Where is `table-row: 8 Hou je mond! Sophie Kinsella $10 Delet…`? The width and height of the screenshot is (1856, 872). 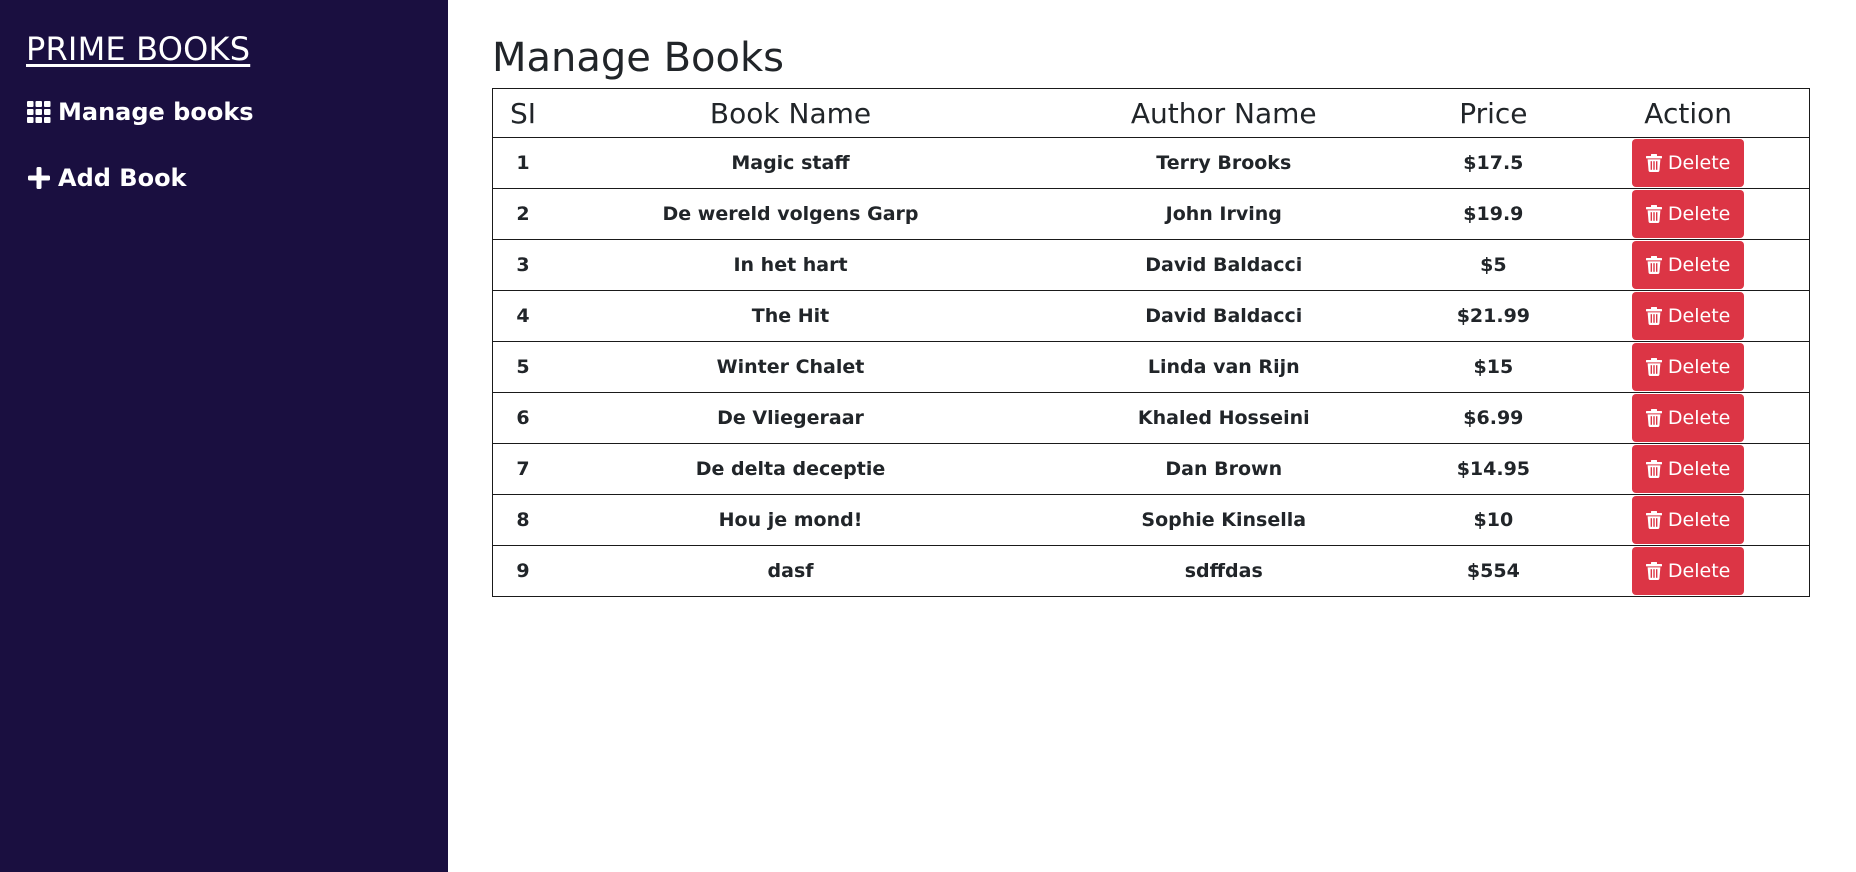
table-row: 8 Hou je mond! Sophie Kinsella $10 Delet… is located at coordinates (1151, 520).